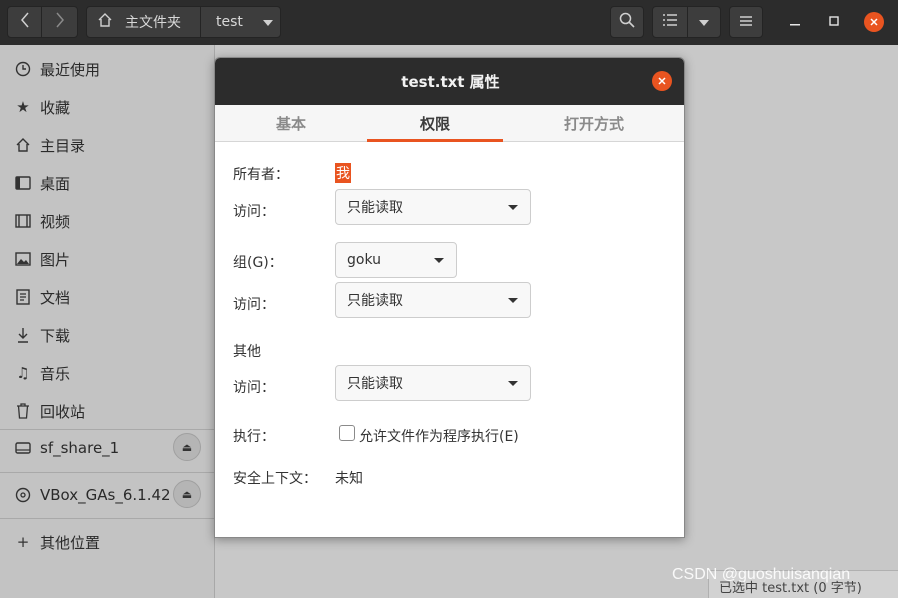  What do you see at coordinates (433, 300) in the screenshot?
I see `group-access-dropdown: 只能读取` at bounding box center [433, 300].